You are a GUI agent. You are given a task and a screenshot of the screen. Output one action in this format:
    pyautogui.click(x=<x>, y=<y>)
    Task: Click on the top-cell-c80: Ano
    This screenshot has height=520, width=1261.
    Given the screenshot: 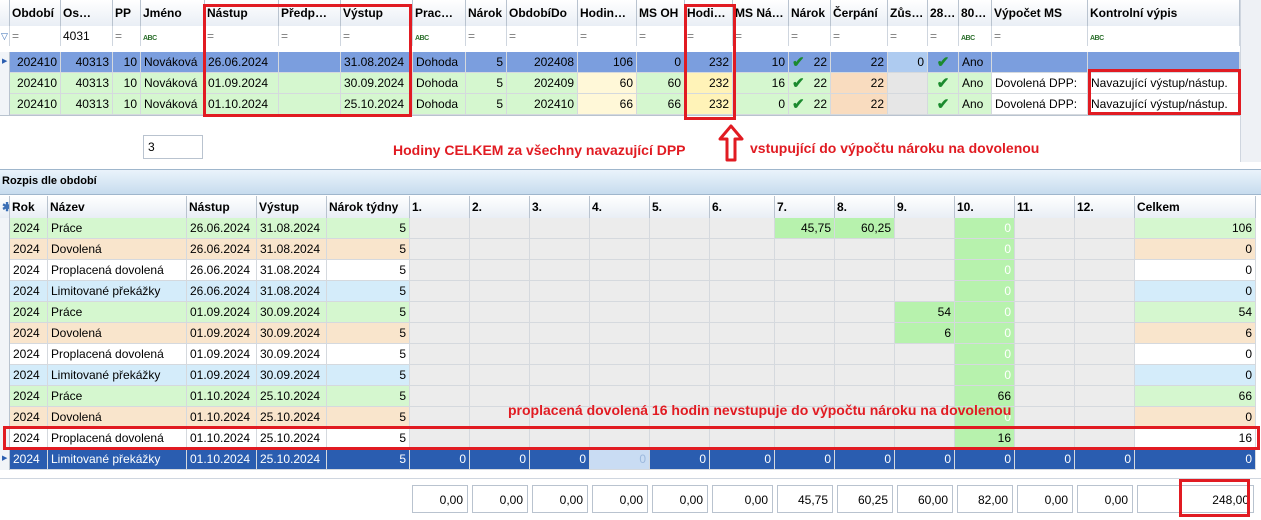 What is the action you would take?
    pyautogui.click(x=975, y=104)
    